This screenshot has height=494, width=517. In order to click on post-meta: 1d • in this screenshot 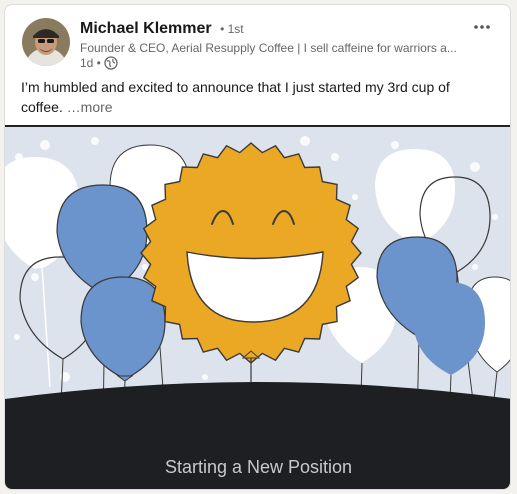, I will do `click(99, 63)`.